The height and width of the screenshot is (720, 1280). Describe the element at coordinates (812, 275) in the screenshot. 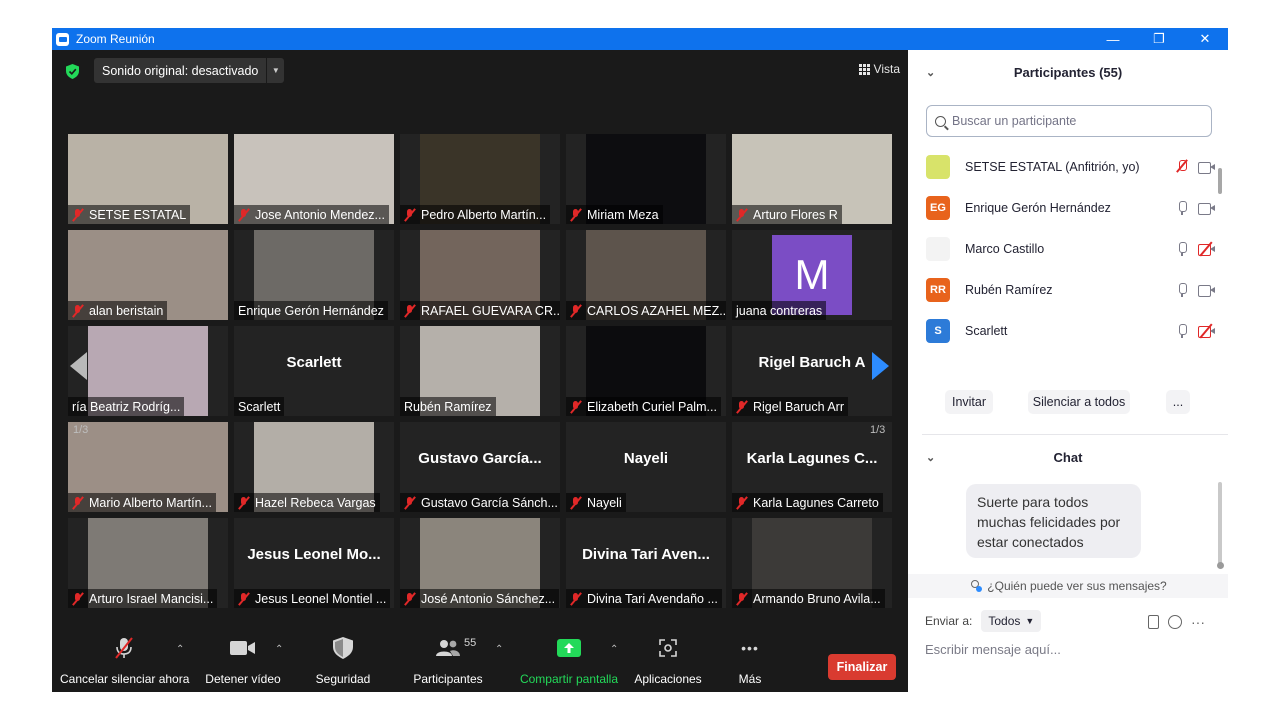

I see `video-tile: Mjuana contreras` at that location.